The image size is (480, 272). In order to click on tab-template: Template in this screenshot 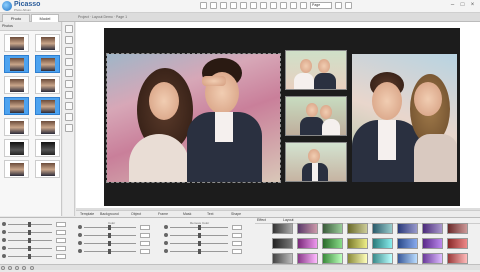, I will do `click(87, 214)`.